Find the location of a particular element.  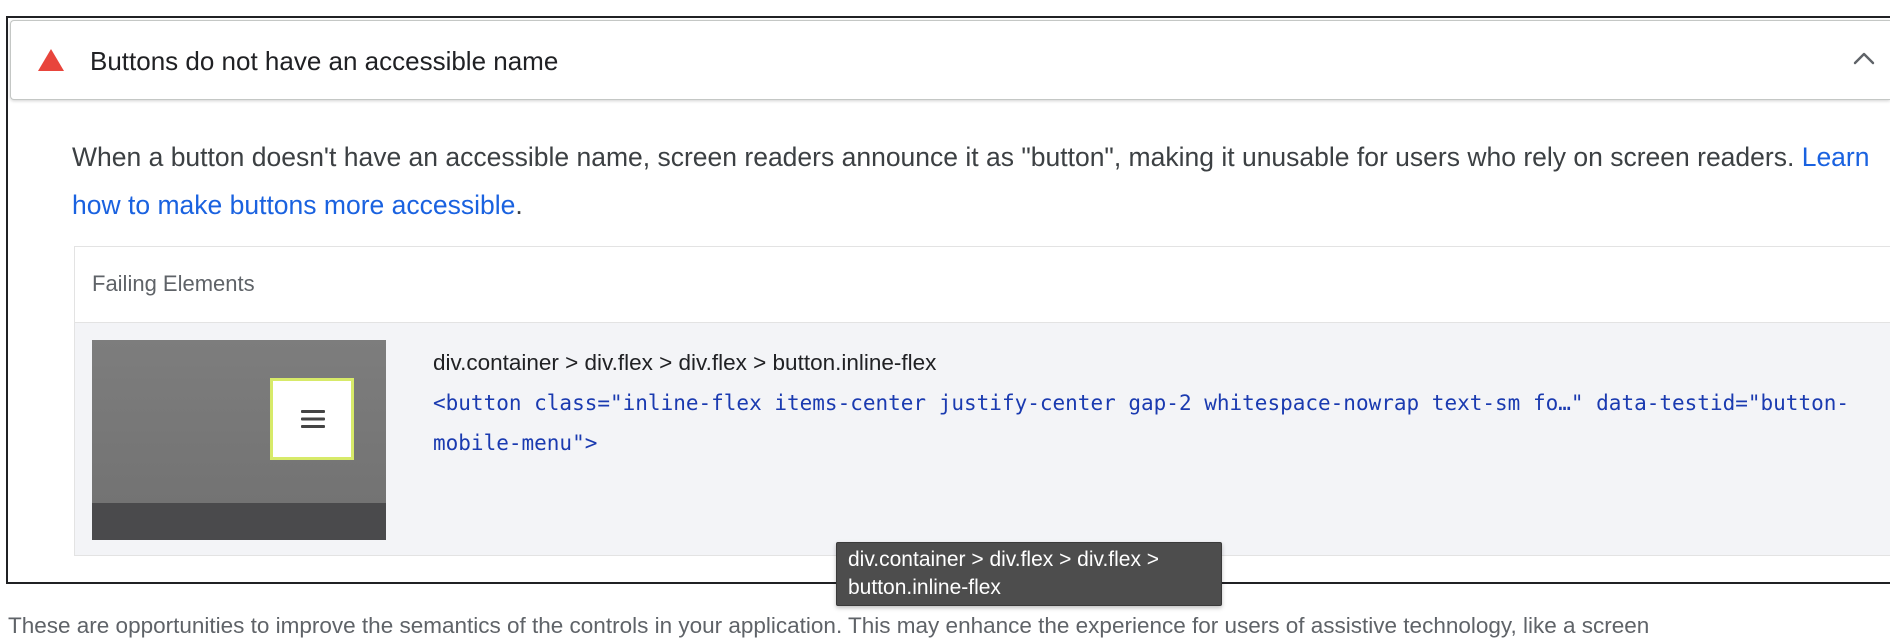

warning-triangle-icon is located at coordinates (51, 60).